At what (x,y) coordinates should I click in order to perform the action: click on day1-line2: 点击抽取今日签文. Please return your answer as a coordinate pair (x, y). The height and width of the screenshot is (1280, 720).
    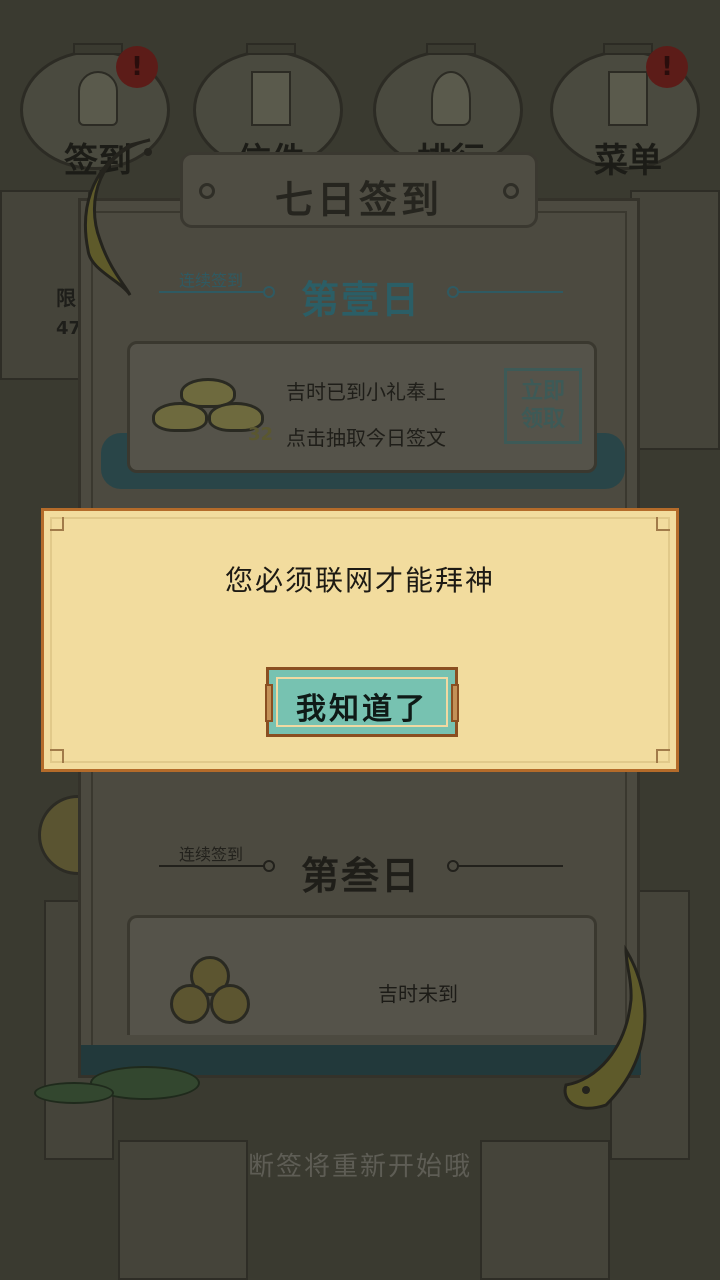
    Looking at the image, I should click on (366, 438).